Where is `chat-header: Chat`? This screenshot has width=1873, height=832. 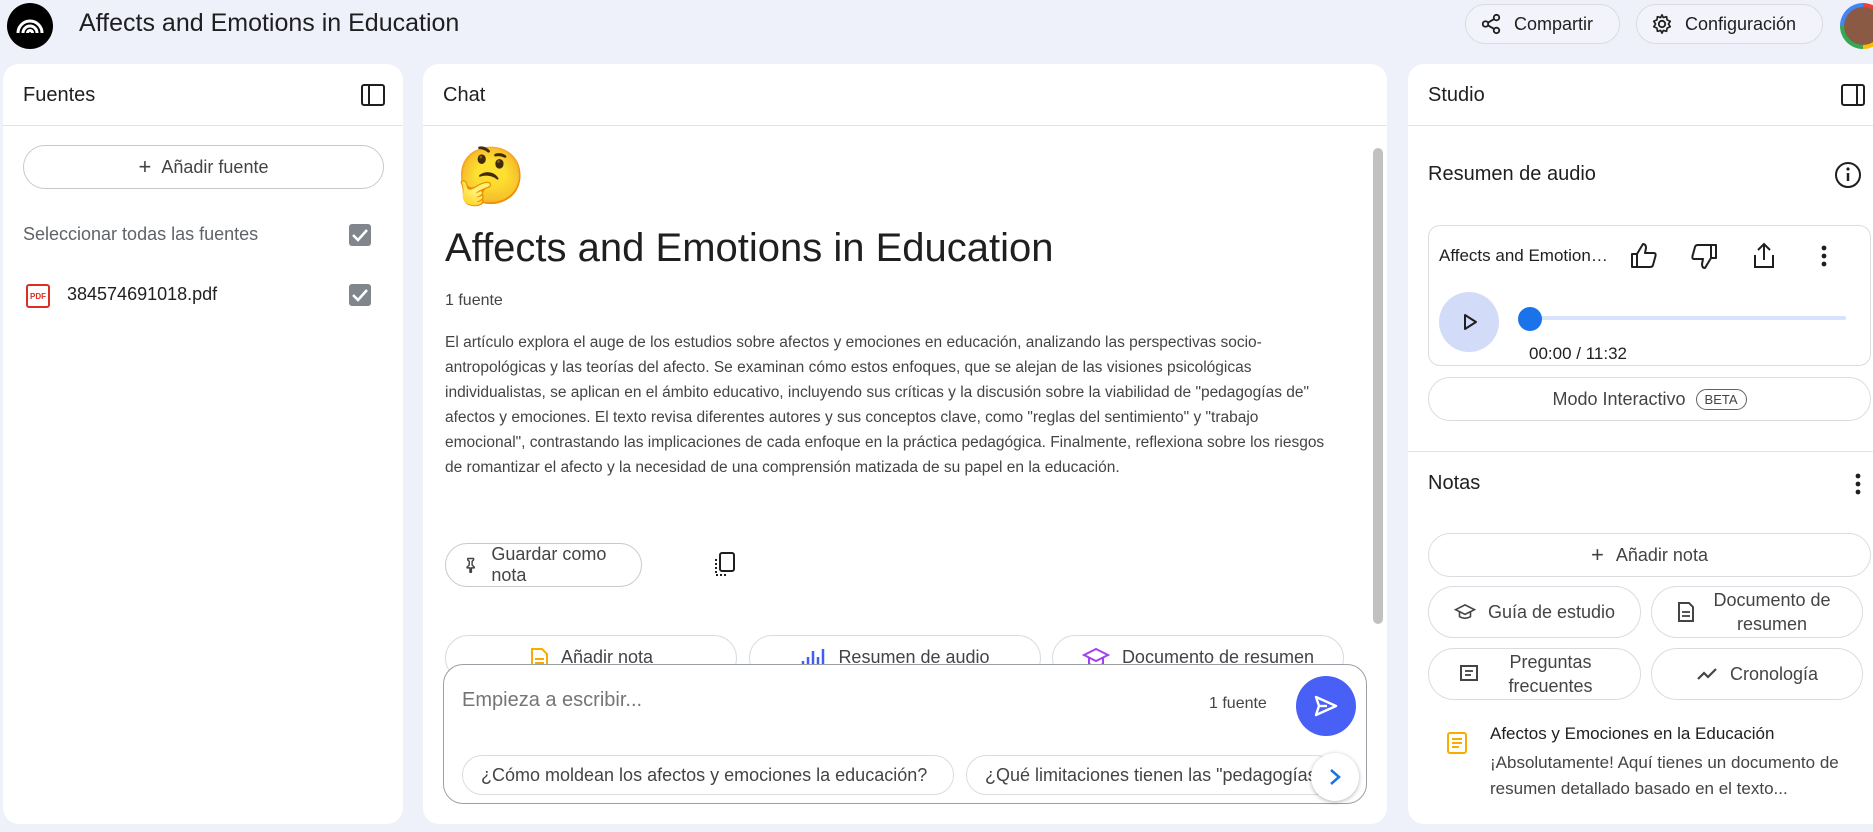
chat-header: Chat is located at coordinates (905, 95).